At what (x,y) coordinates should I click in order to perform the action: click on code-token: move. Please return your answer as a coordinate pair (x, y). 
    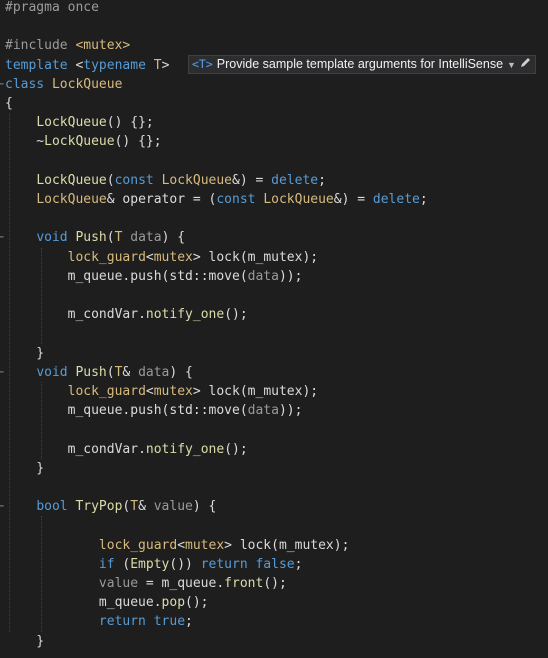
    Looking at the image, I should click on (224, 411).